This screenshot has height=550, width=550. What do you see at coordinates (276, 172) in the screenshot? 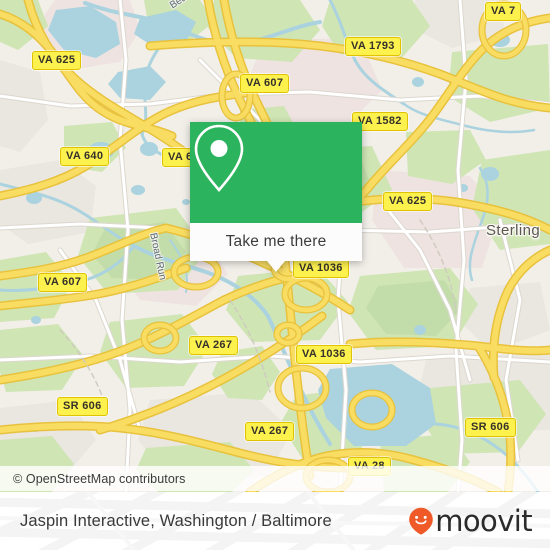
I see `callout-header` at bounding box center [276, 172].